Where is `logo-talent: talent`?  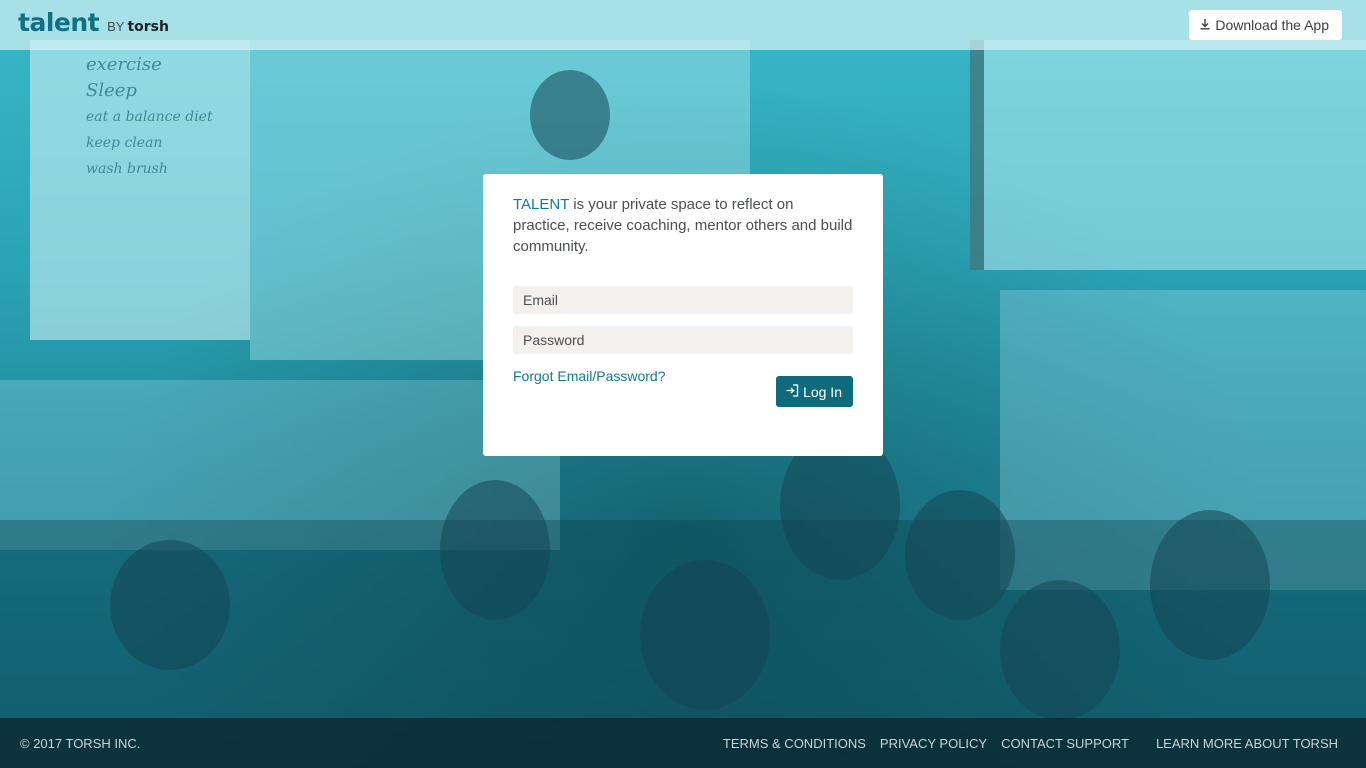 logo-talent: talent is located at coordinates (59, 22).